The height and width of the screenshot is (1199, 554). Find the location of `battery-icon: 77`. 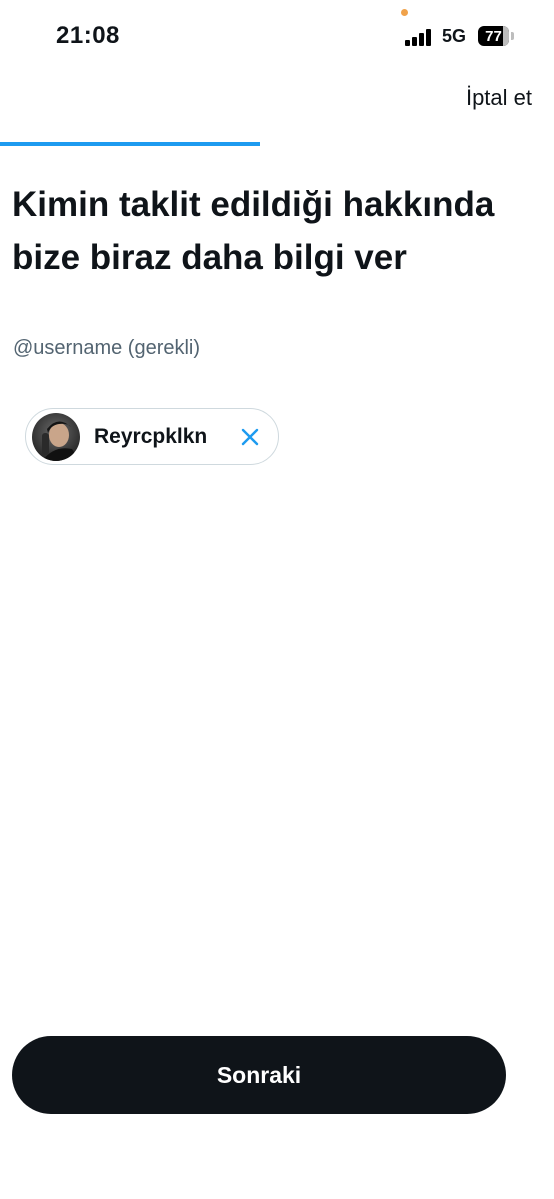

battery-icon: 77 is located at coordinates (493, 36).